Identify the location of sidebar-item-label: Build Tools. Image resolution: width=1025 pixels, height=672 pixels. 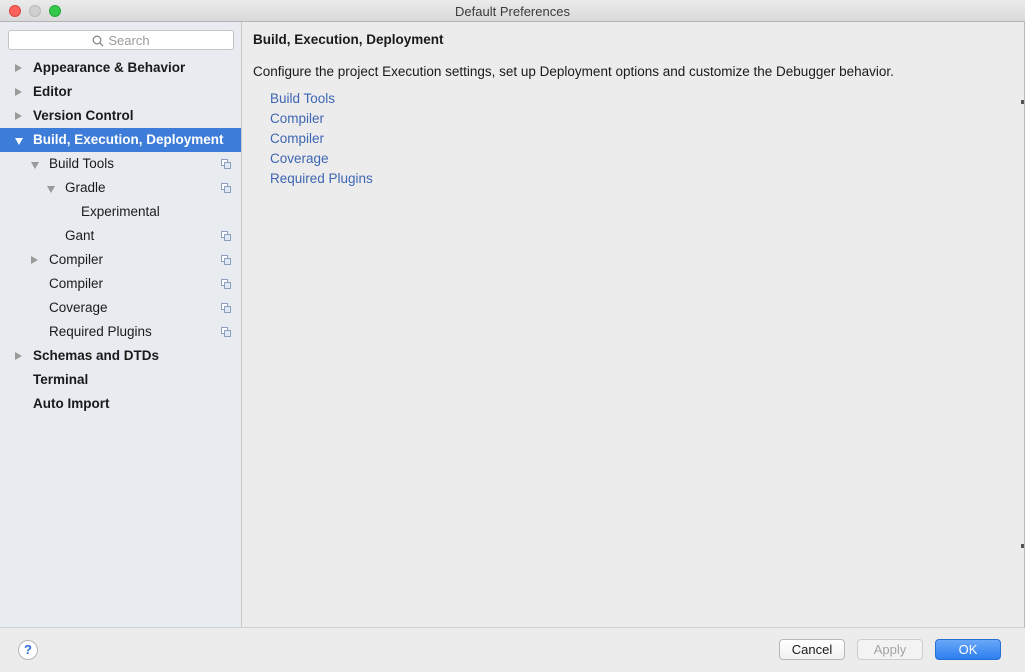
(82, 163).